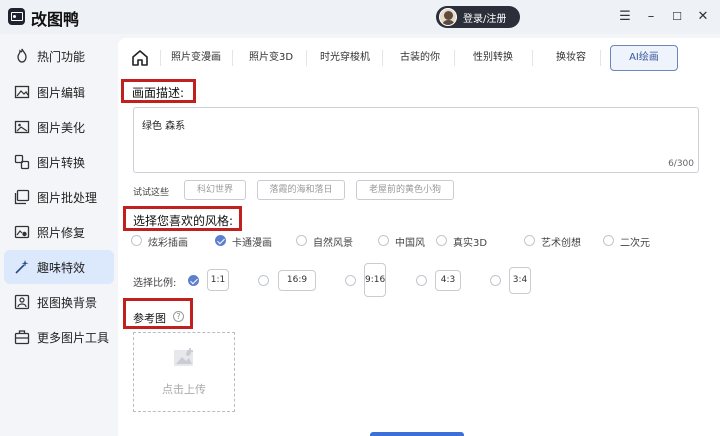 This screenshot has width=720, height=436. What do you see at coordinates (22, 92) in the screenshot?
I see `image-edit-icon` at bounding box center [22, 92].